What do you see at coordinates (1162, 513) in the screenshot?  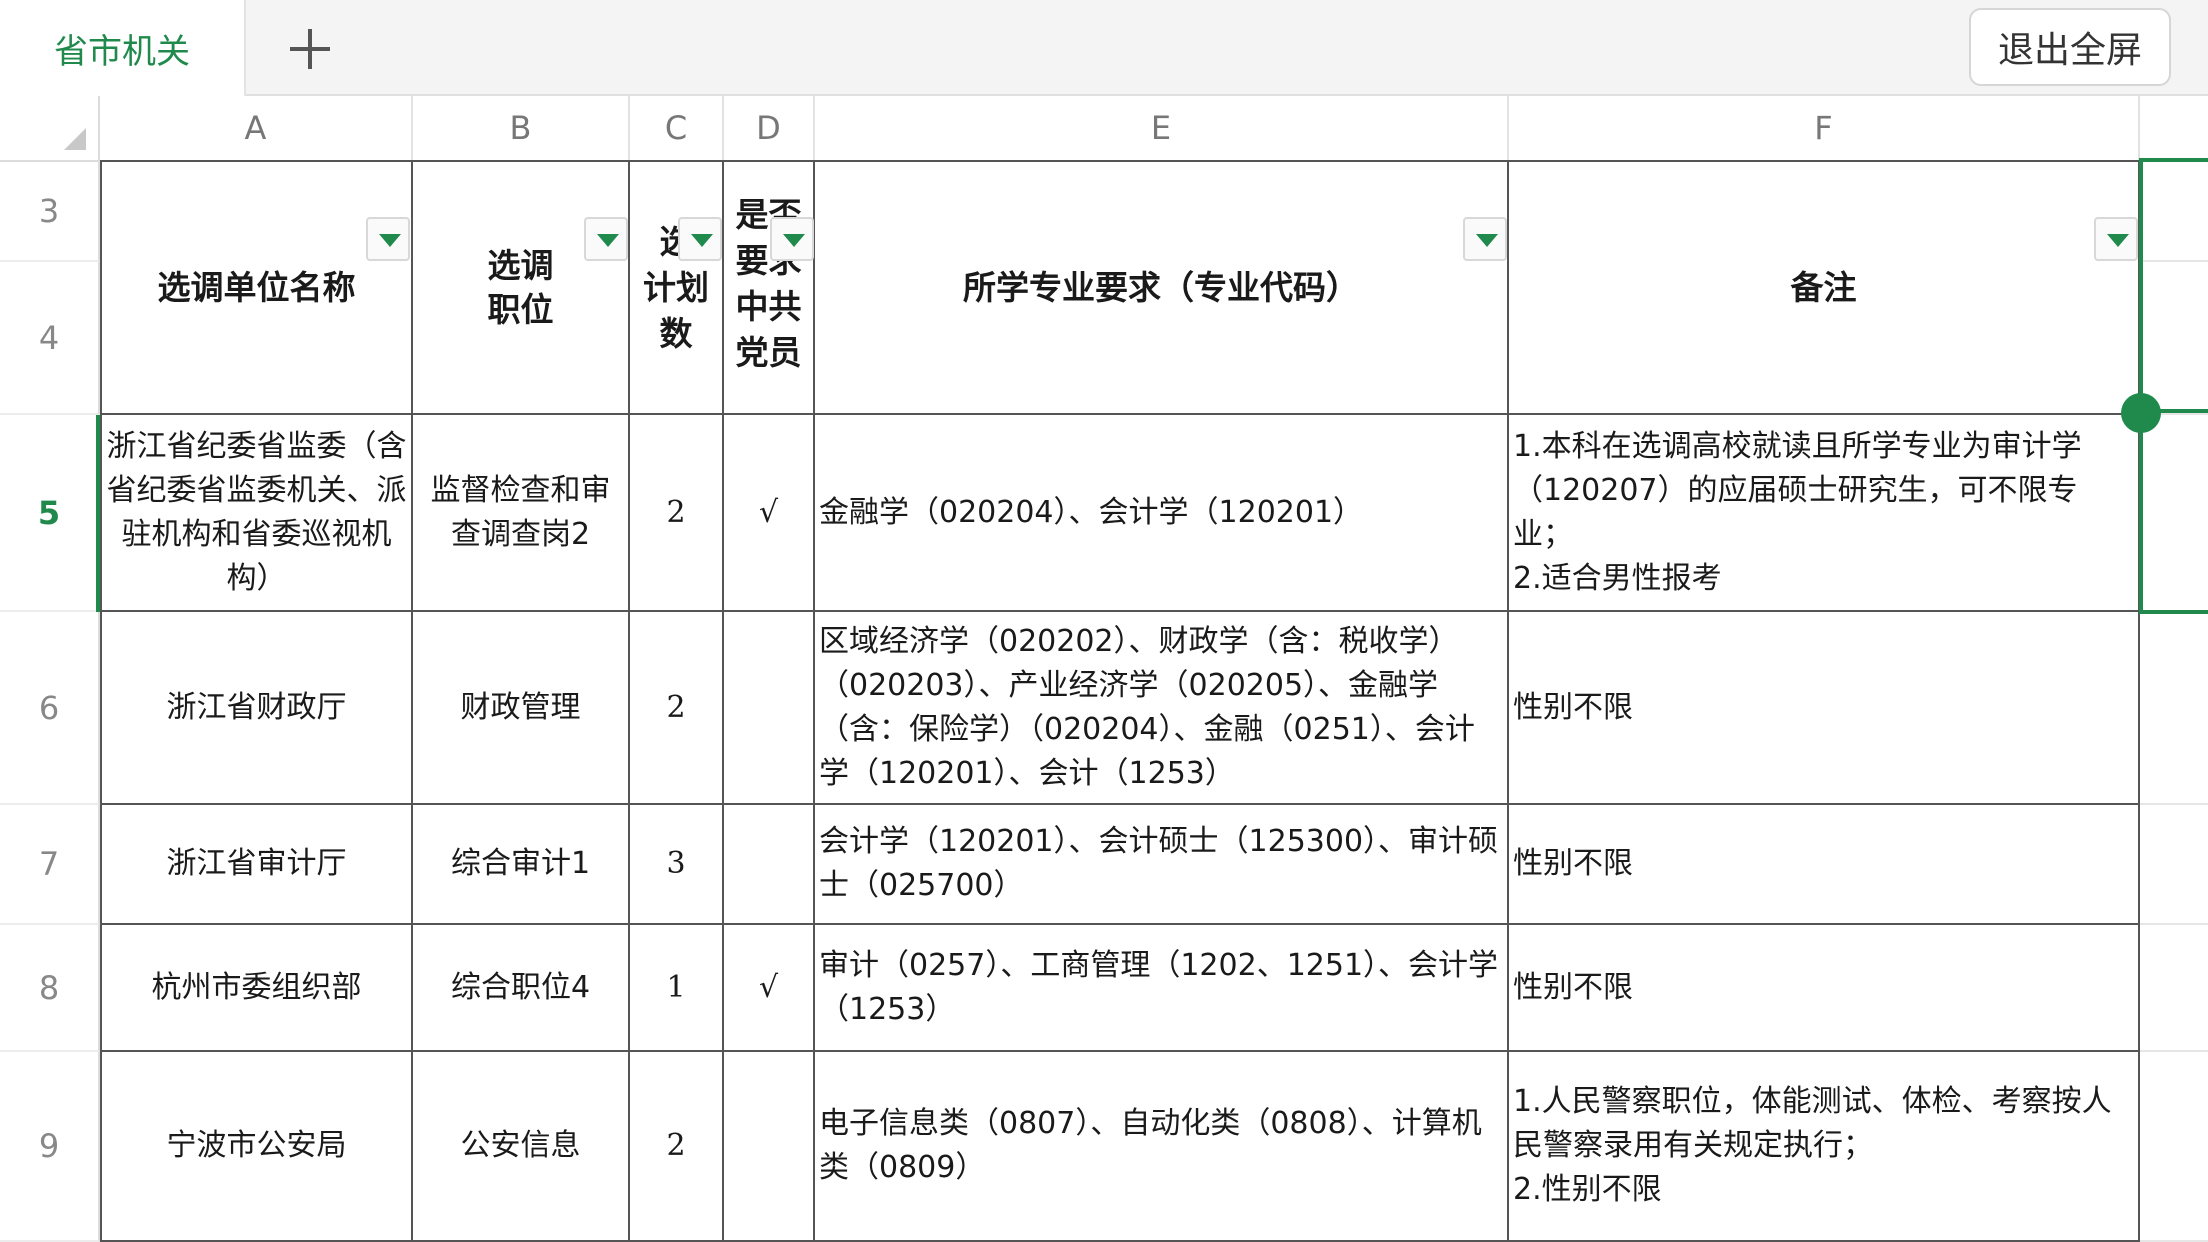 I see `table-cell-major: 金融学（020204）、会计学（120201）` at bounding box center [1162, 513].